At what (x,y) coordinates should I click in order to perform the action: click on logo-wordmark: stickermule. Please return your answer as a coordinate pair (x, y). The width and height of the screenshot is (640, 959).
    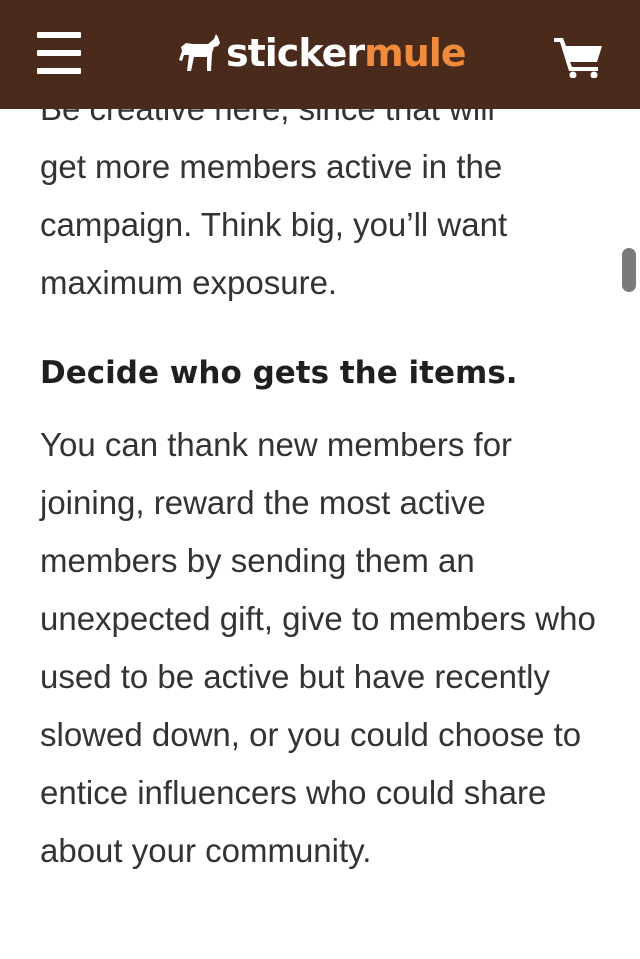
    Looking at the image, I should click on (346, 53).